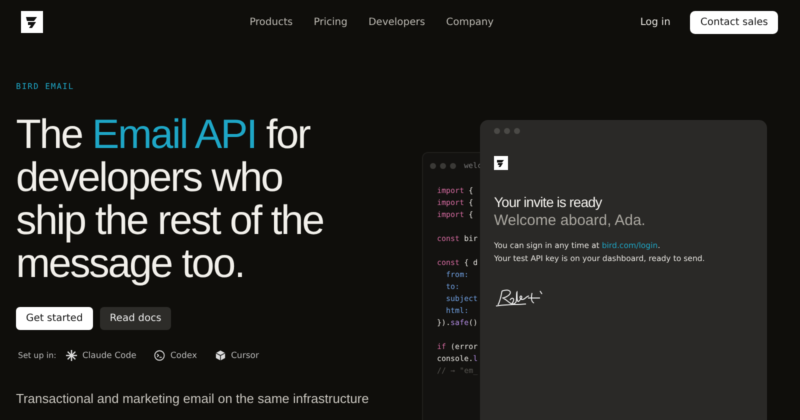  What do you see at coordinates (470, 22) in the screenshot?
I see `nav-link: Company` at bounding box center [470, 22].